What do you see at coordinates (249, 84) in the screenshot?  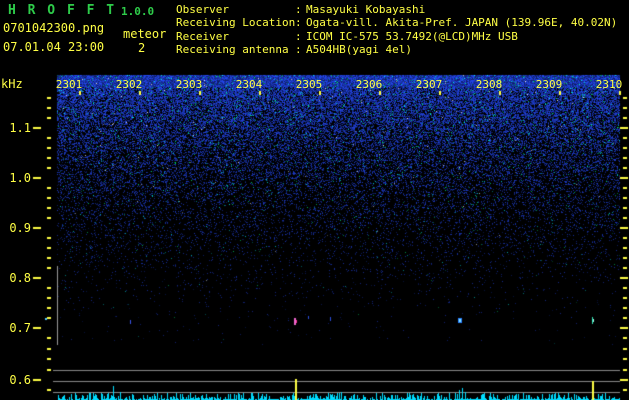 I see `time-tick-label: 2304` at bounding box center [249, 84].